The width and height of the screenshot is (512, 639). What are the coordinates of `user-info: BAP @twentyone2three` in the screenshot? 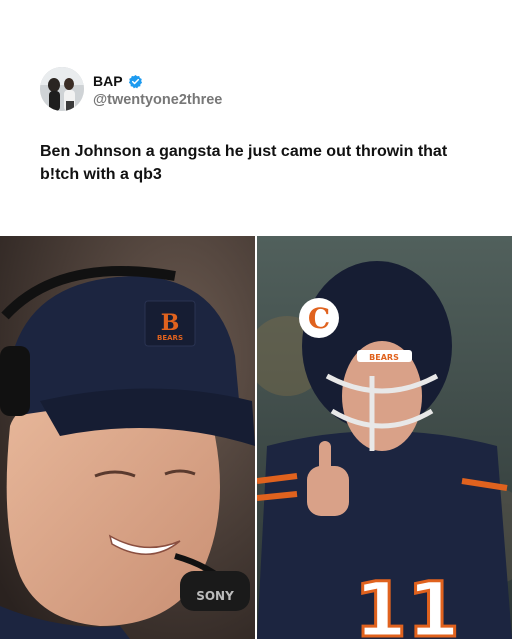 It's located at (218, 90).